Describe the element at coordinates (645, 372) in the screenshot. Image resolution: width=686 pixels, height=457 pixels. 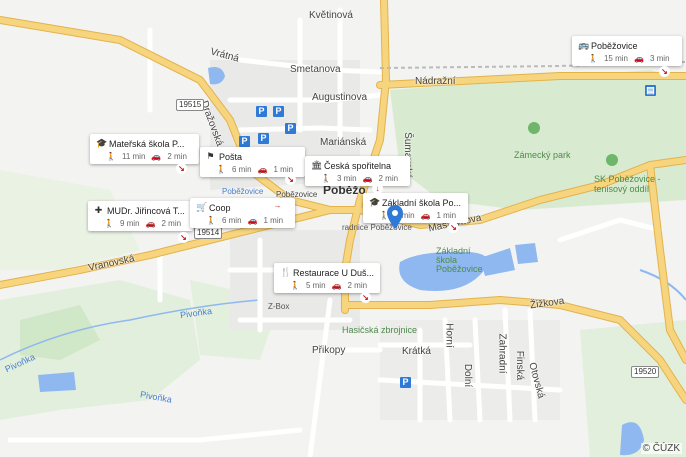
I see `road-number-badge: 19520` at that location.